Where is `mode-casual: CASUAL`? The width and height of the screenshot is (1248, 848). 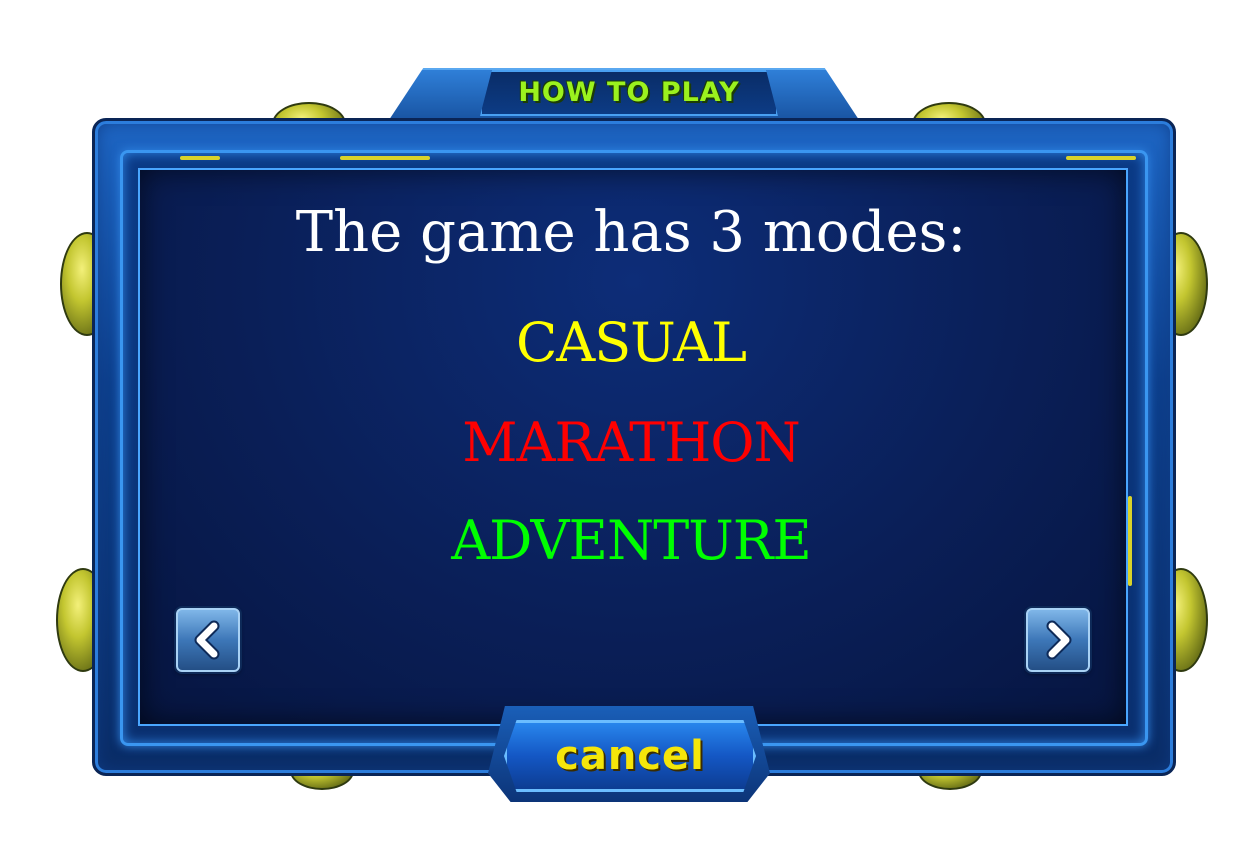
mode-casual: CASUAL is located at coordinates (631, 342).